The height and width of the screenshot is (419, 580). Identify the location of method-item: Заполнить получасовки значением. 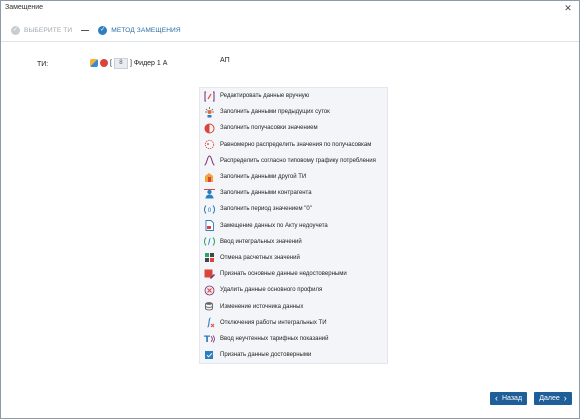
(293, 128).